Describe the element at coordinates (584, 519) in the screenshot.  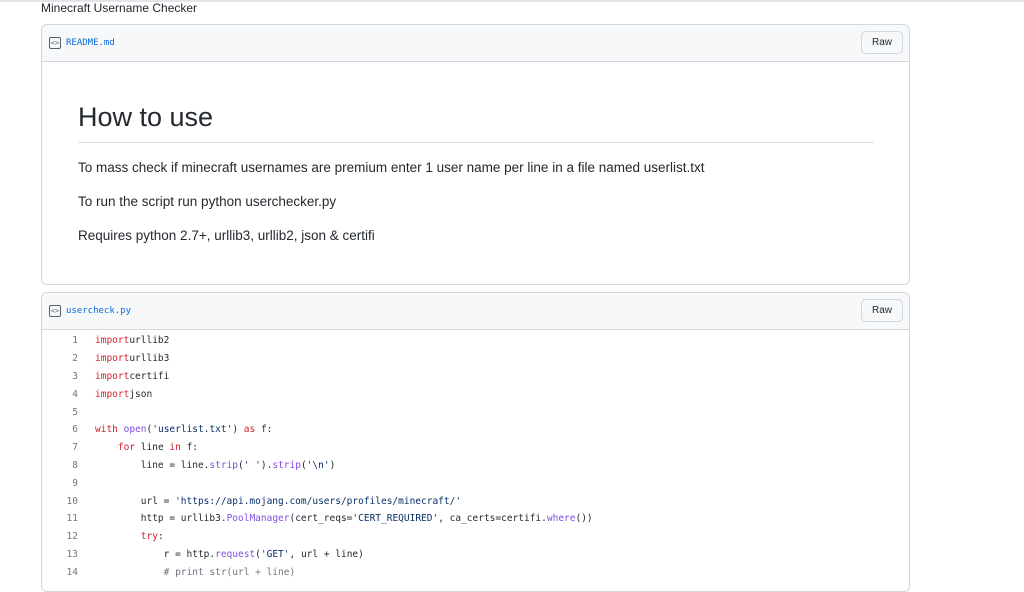
I see `code-token: ())` at that location.